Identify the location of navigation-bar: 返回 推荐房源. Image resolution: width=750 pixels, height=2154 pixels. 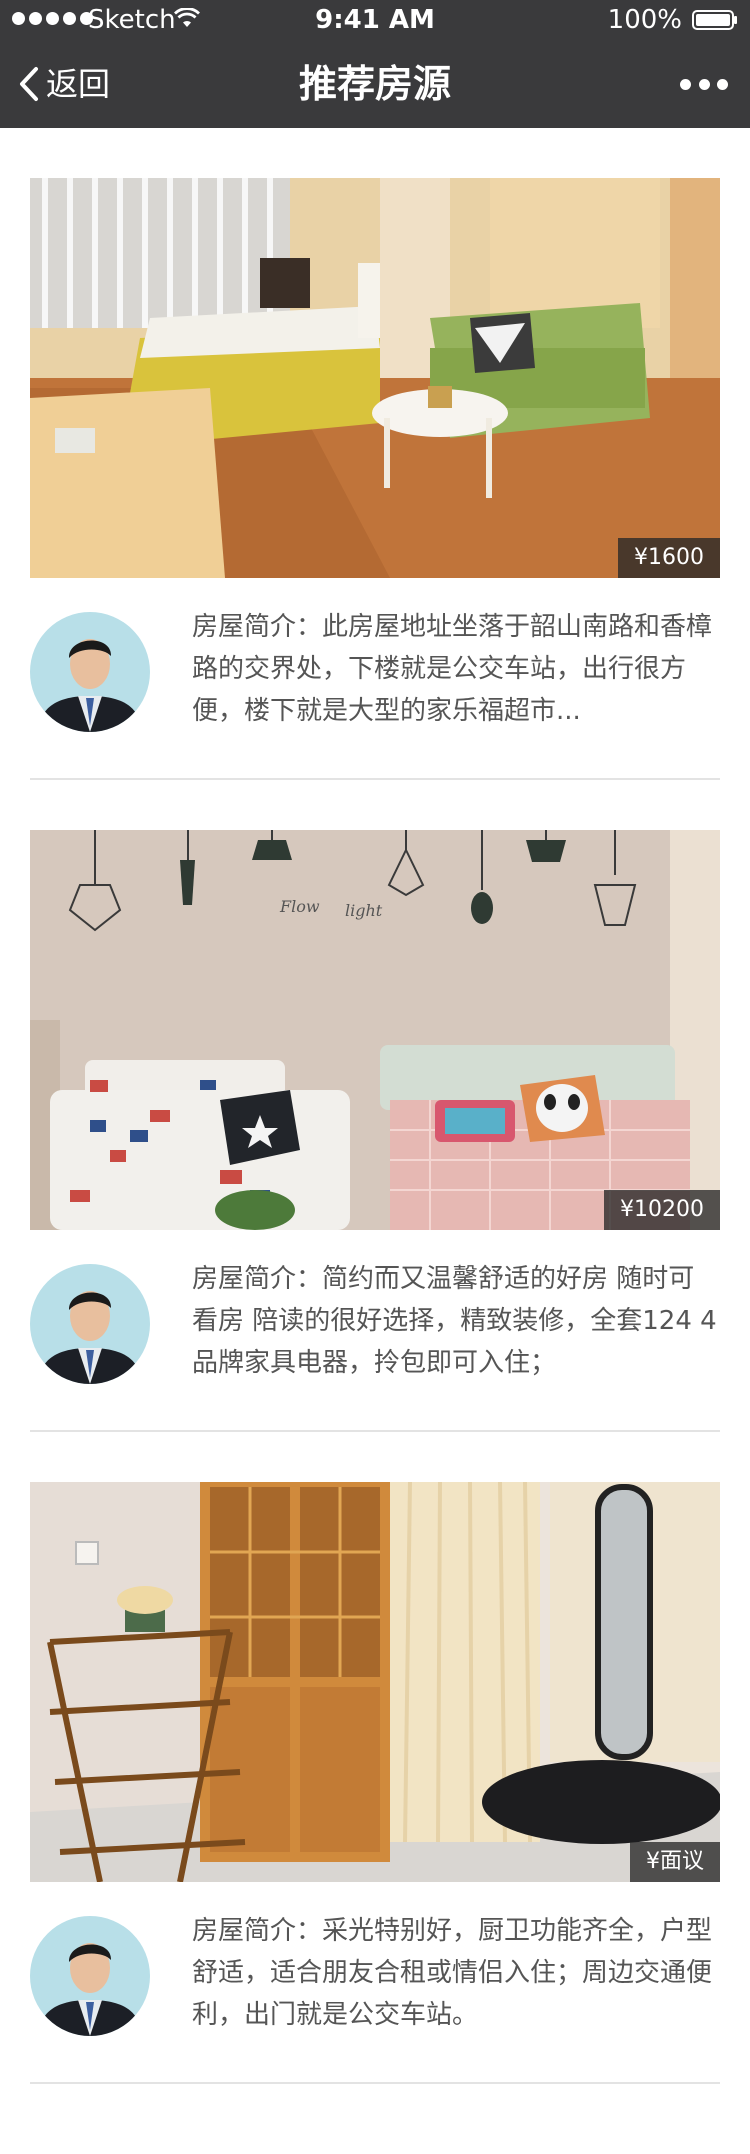
(375, 84).